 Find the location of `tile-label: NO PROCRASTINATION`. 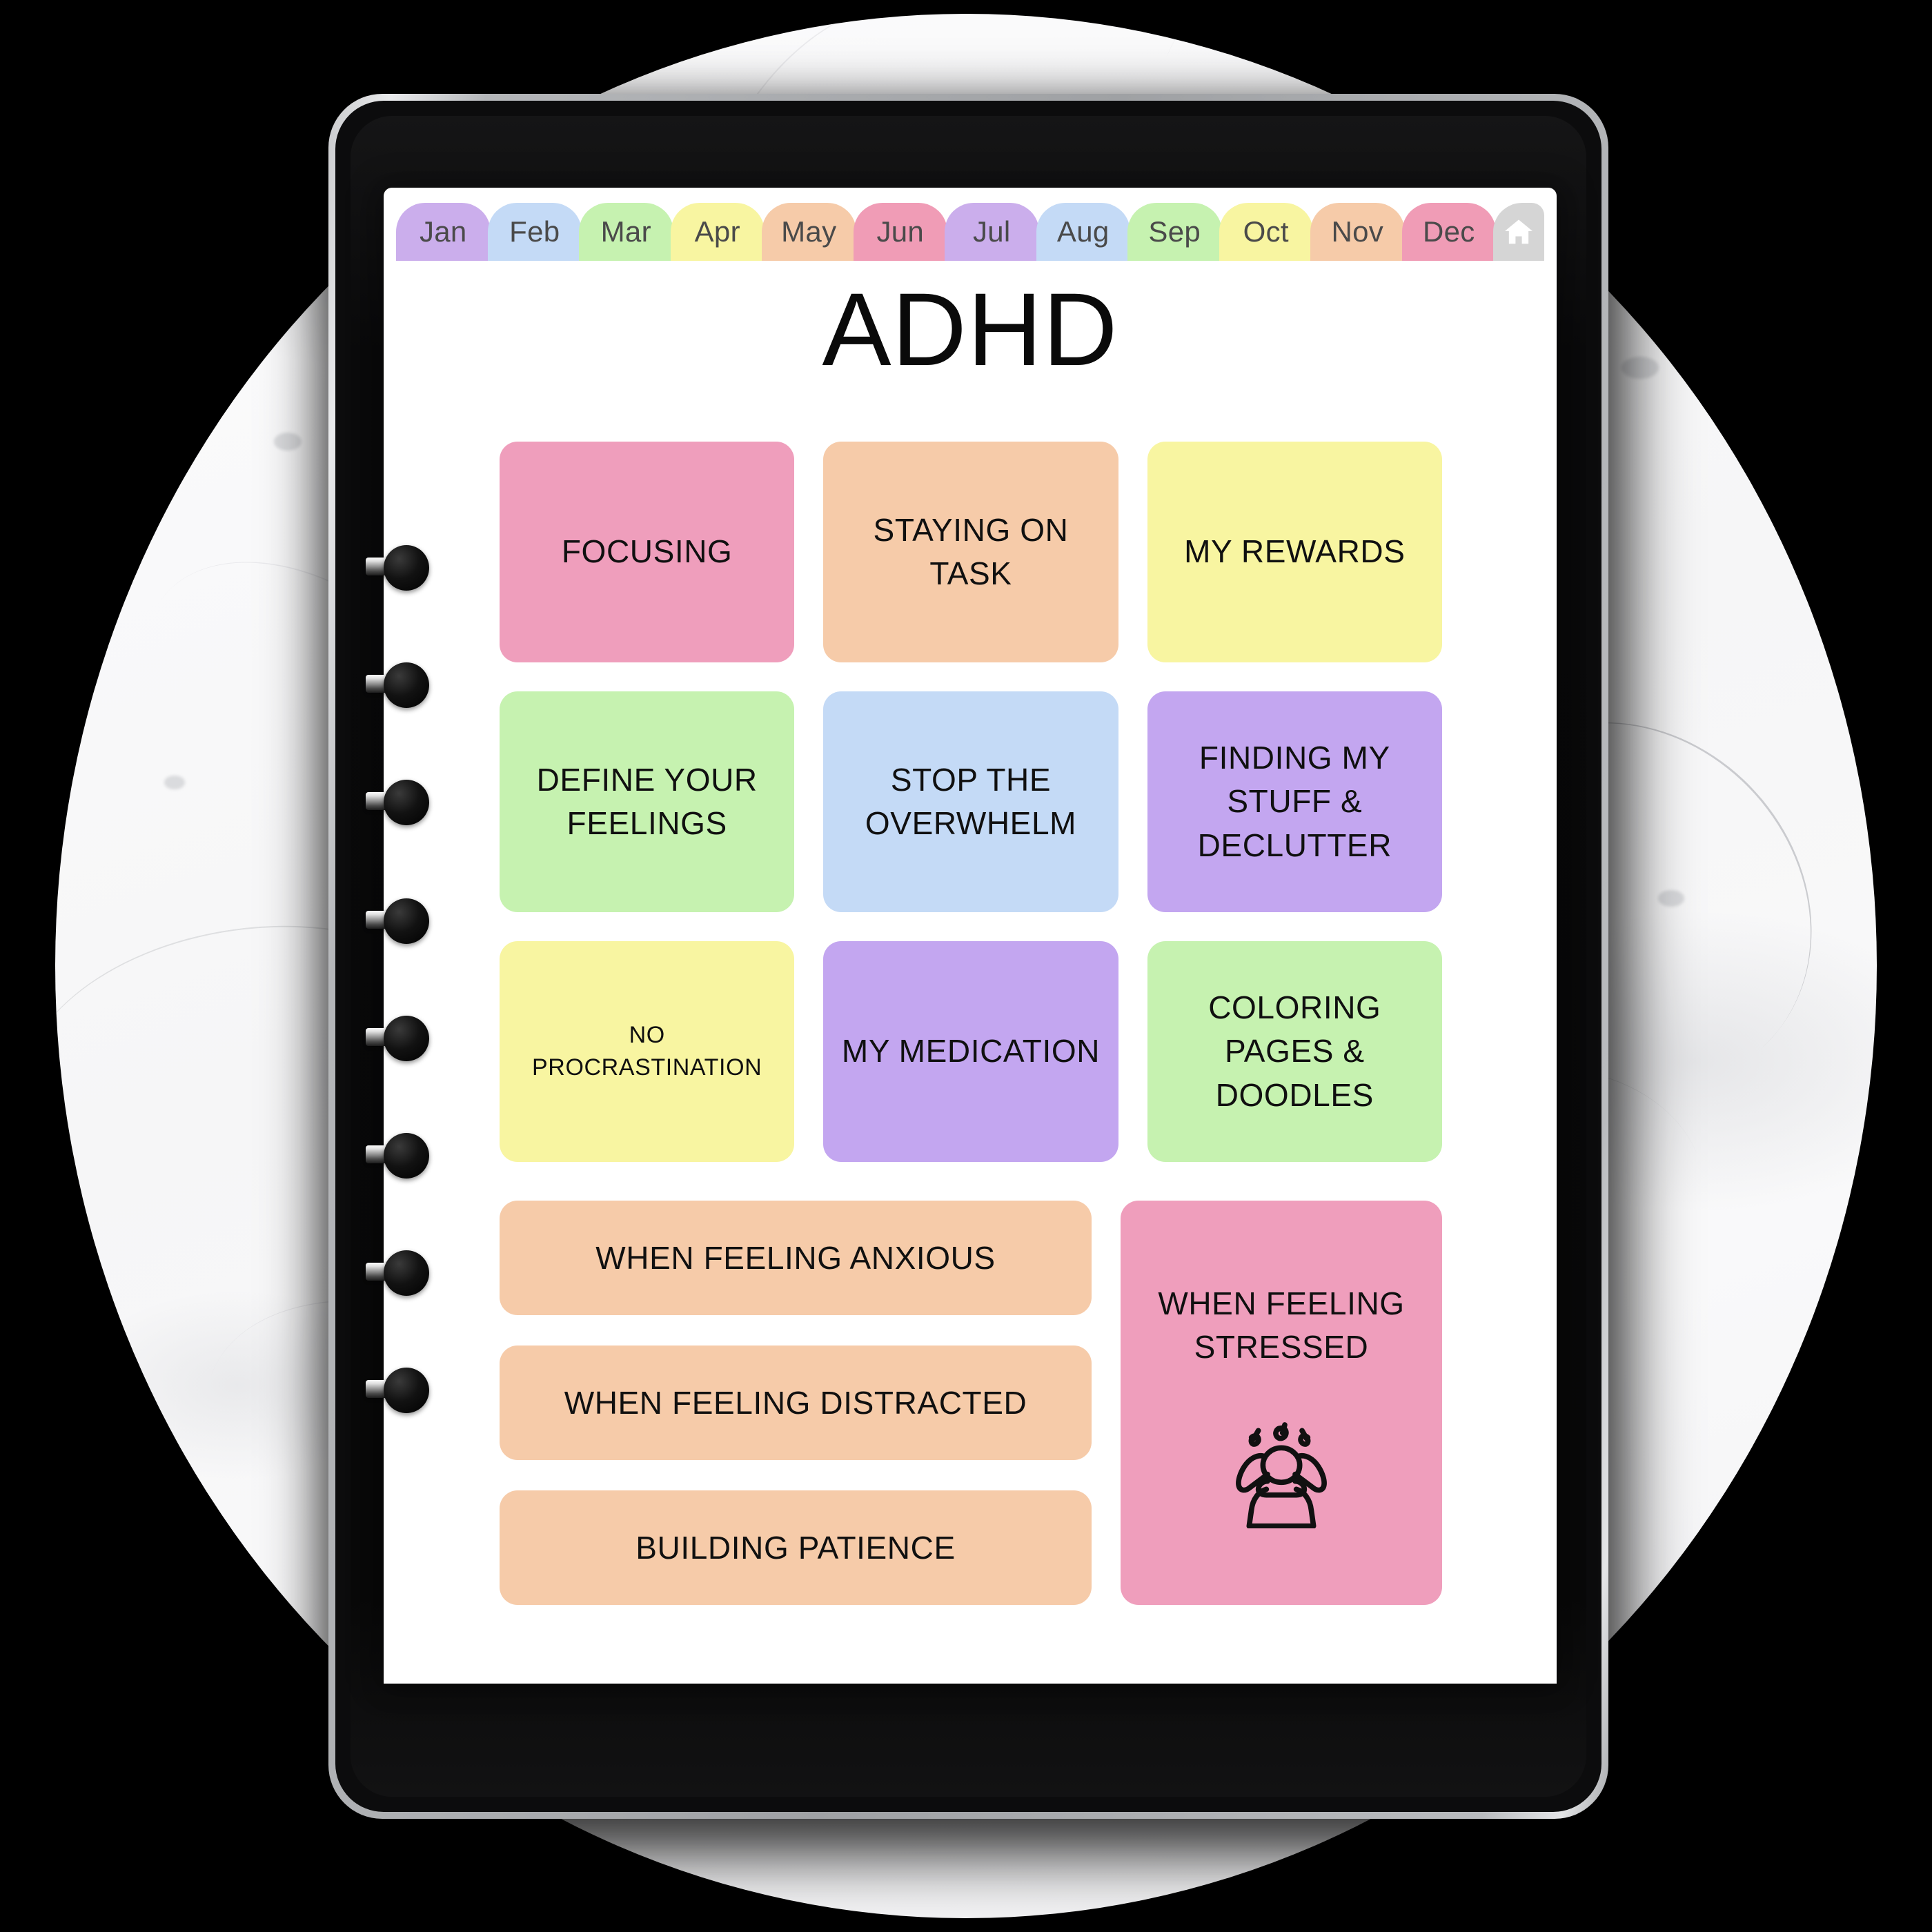

tile-label: NO PROCRASTINATION is located at coordinates (647, 1051).